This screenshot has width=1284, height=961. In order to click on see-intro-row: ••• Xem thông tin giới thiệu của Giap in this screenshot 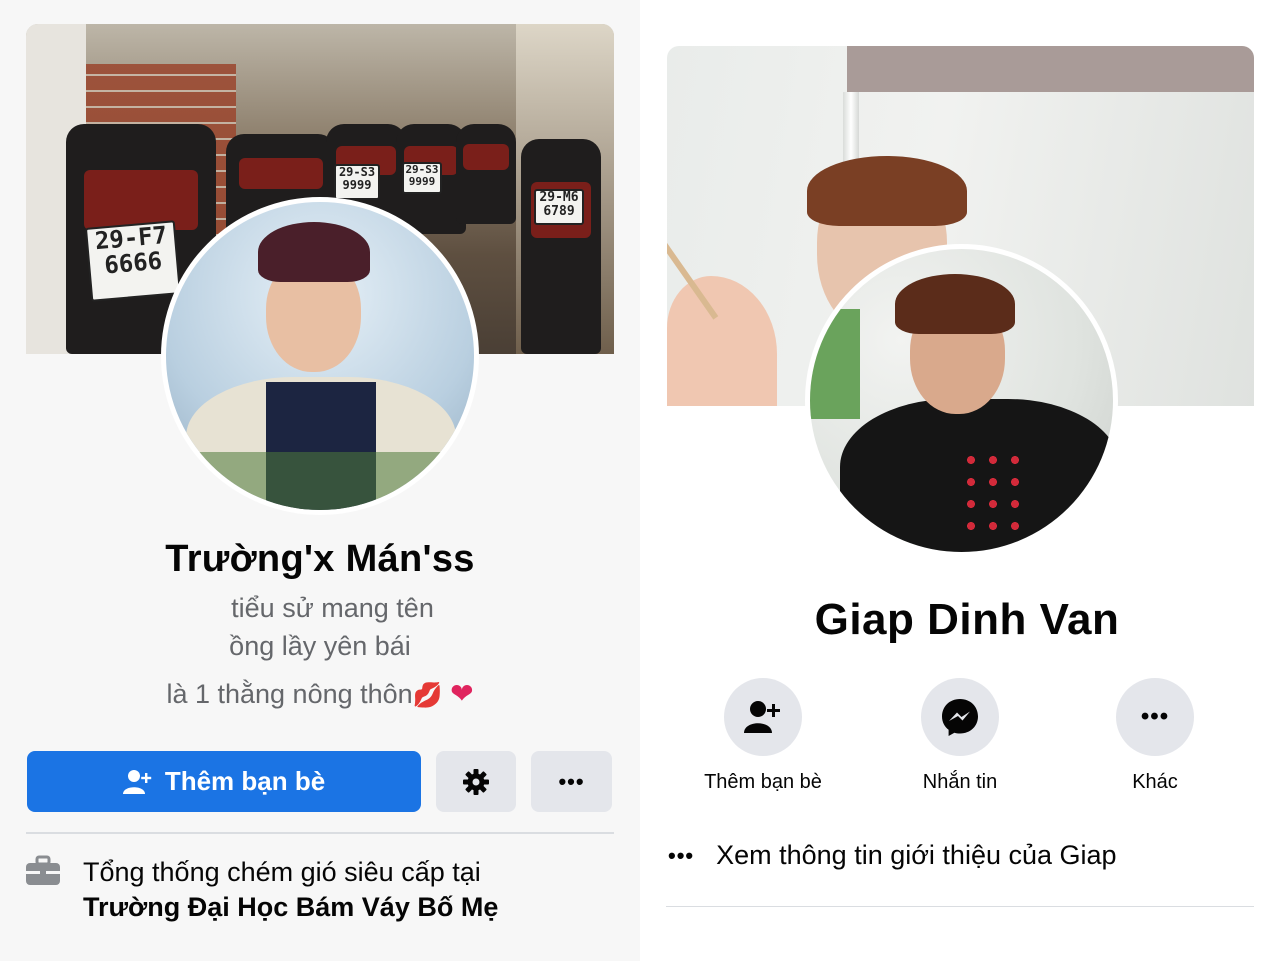, I will do `click(892, 855)`.